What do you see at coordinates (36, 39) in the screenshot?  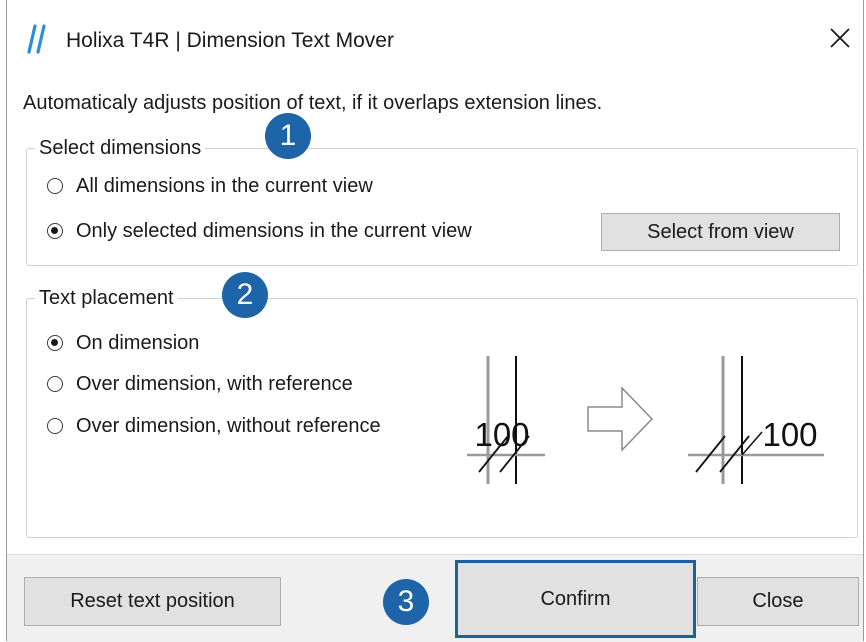 I see `holixa-logo-icon` at bounding box center [36, 39].